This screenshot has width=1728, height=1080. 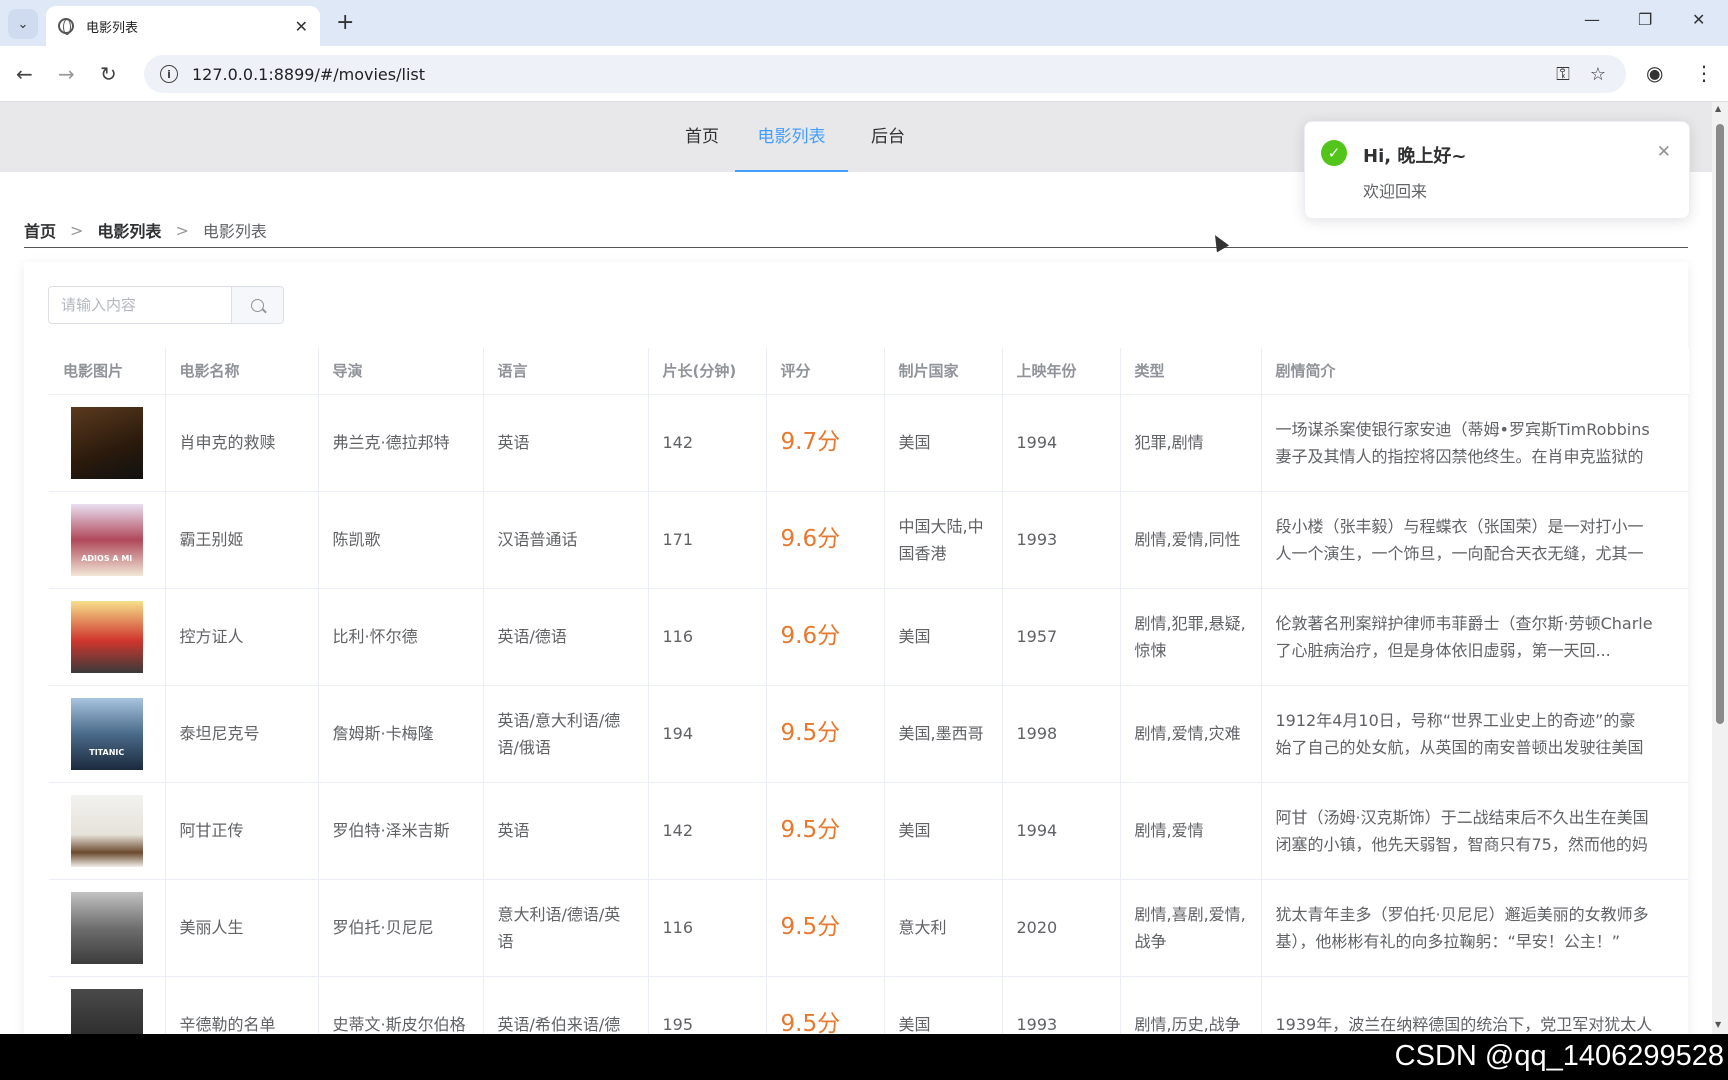 What do you see at coordinates (678, 830) in the screenshot?
I see `length-text: 142` at bounding box center [678, 830].